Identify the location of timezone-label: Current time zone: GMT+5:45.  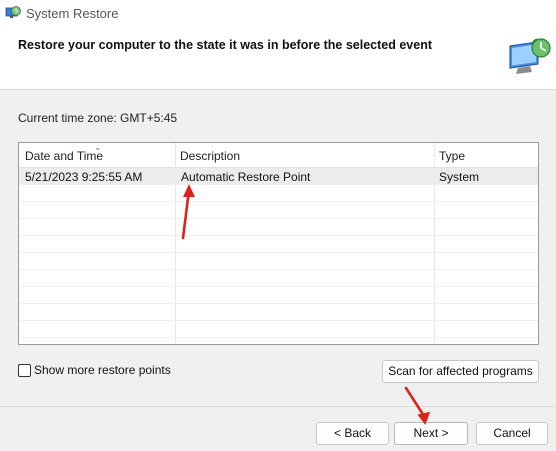
(98, 118).